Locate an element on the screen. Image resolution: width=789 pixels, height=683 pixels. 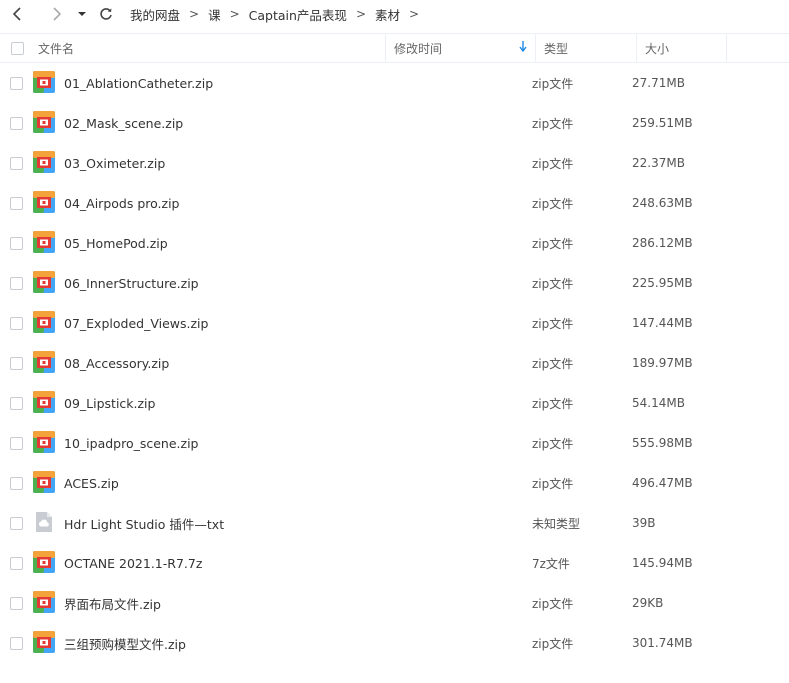
select-all-cell is located at coordinates (15, 48).